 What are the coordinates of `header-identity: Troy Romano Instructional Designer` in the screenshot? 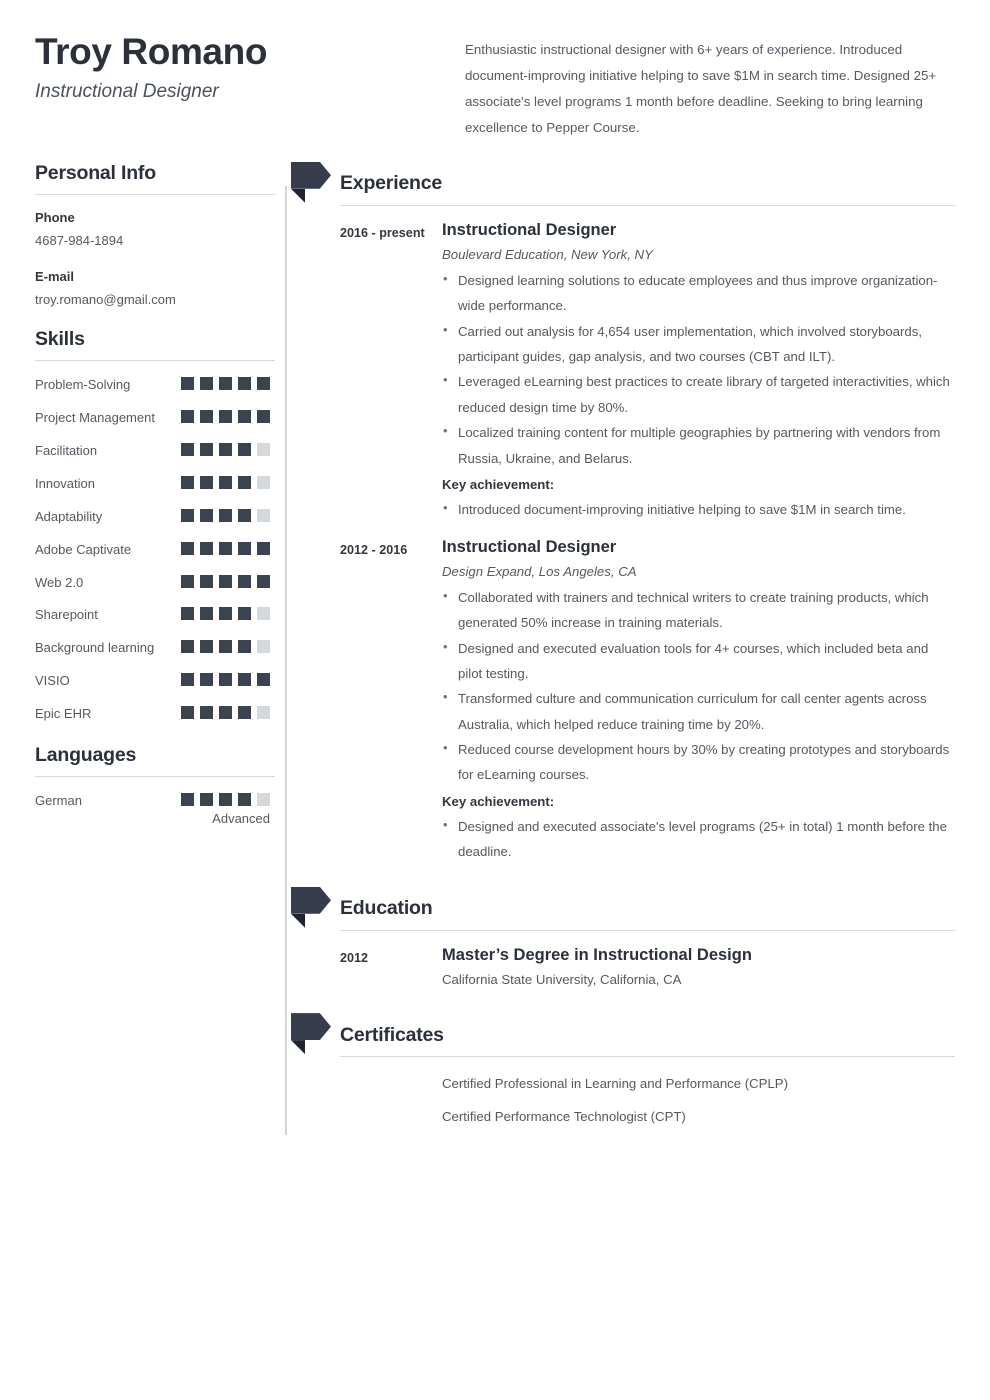 It's located at (250, 84).